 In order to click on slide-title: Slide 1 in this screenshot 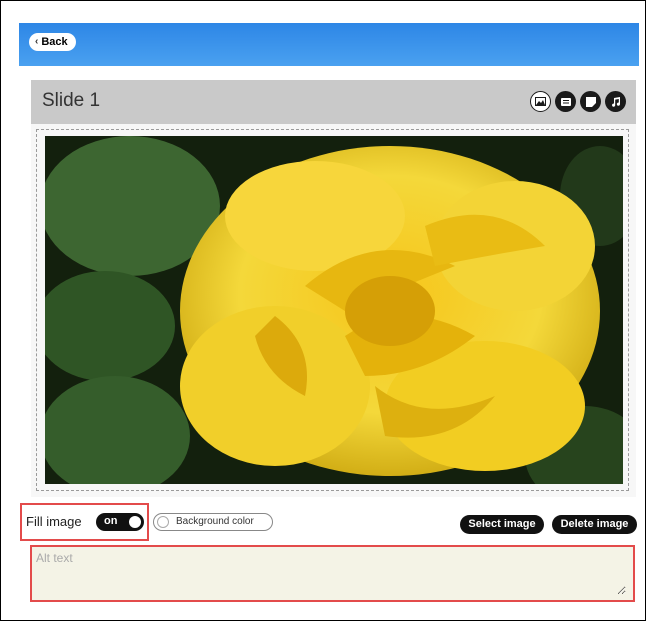, I will do `click(71, 100)`.